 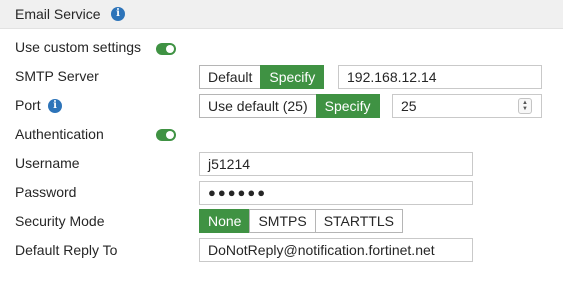 What do you see at coordinates (78, 47) in the screenshot?
I see `custom-settings-label: Use custom settings` at bounding box center [78, 47].